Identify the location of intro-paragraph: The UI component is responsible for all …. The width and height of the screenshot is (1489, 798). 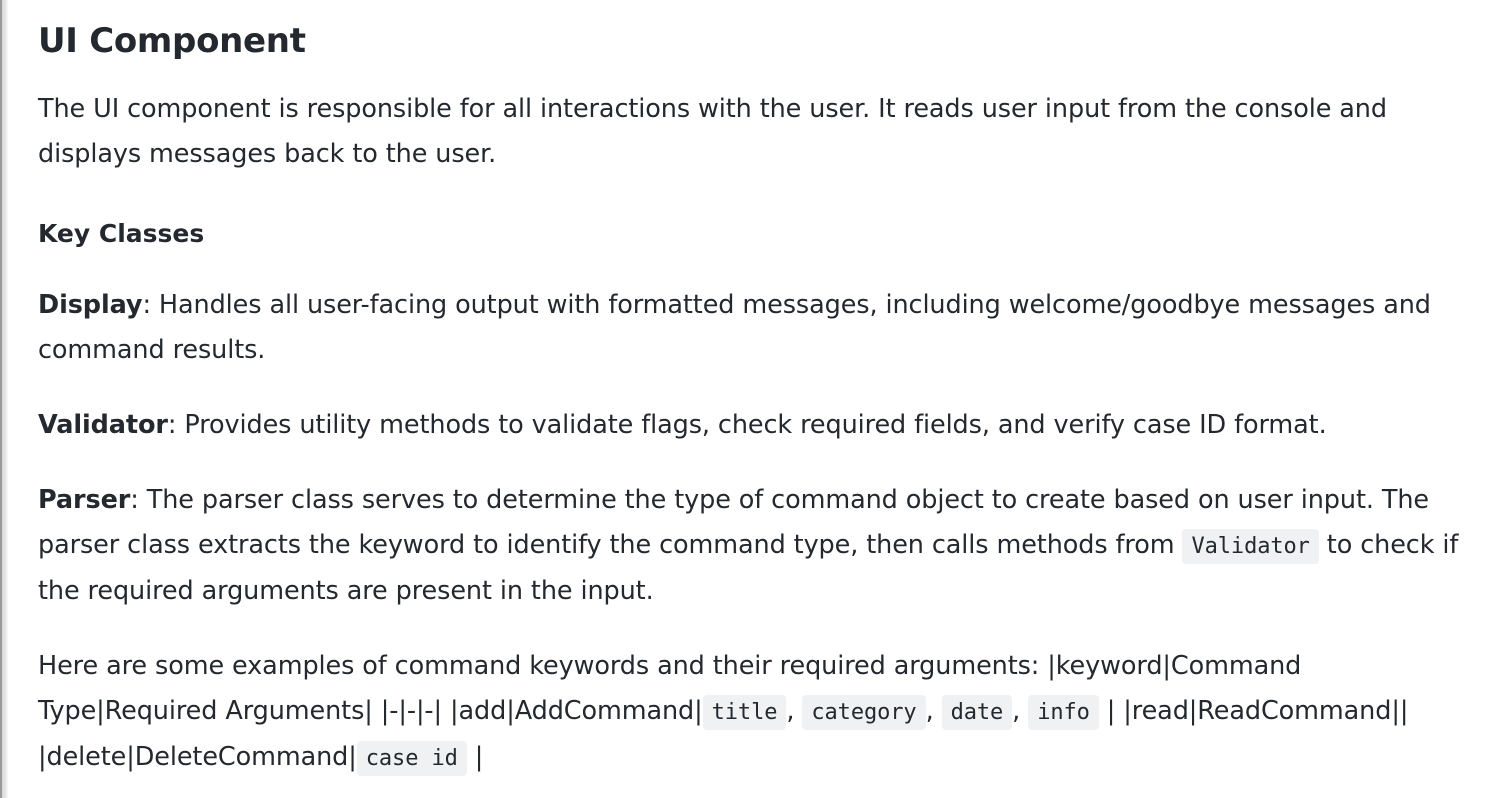
(712, 131).